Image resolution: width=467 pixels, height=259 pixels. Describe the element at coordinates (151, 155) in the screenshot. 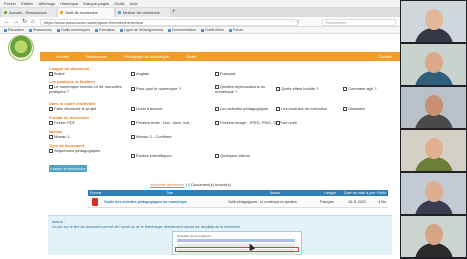

I see `checkbox-type-2: Études scientifiques` at that location.